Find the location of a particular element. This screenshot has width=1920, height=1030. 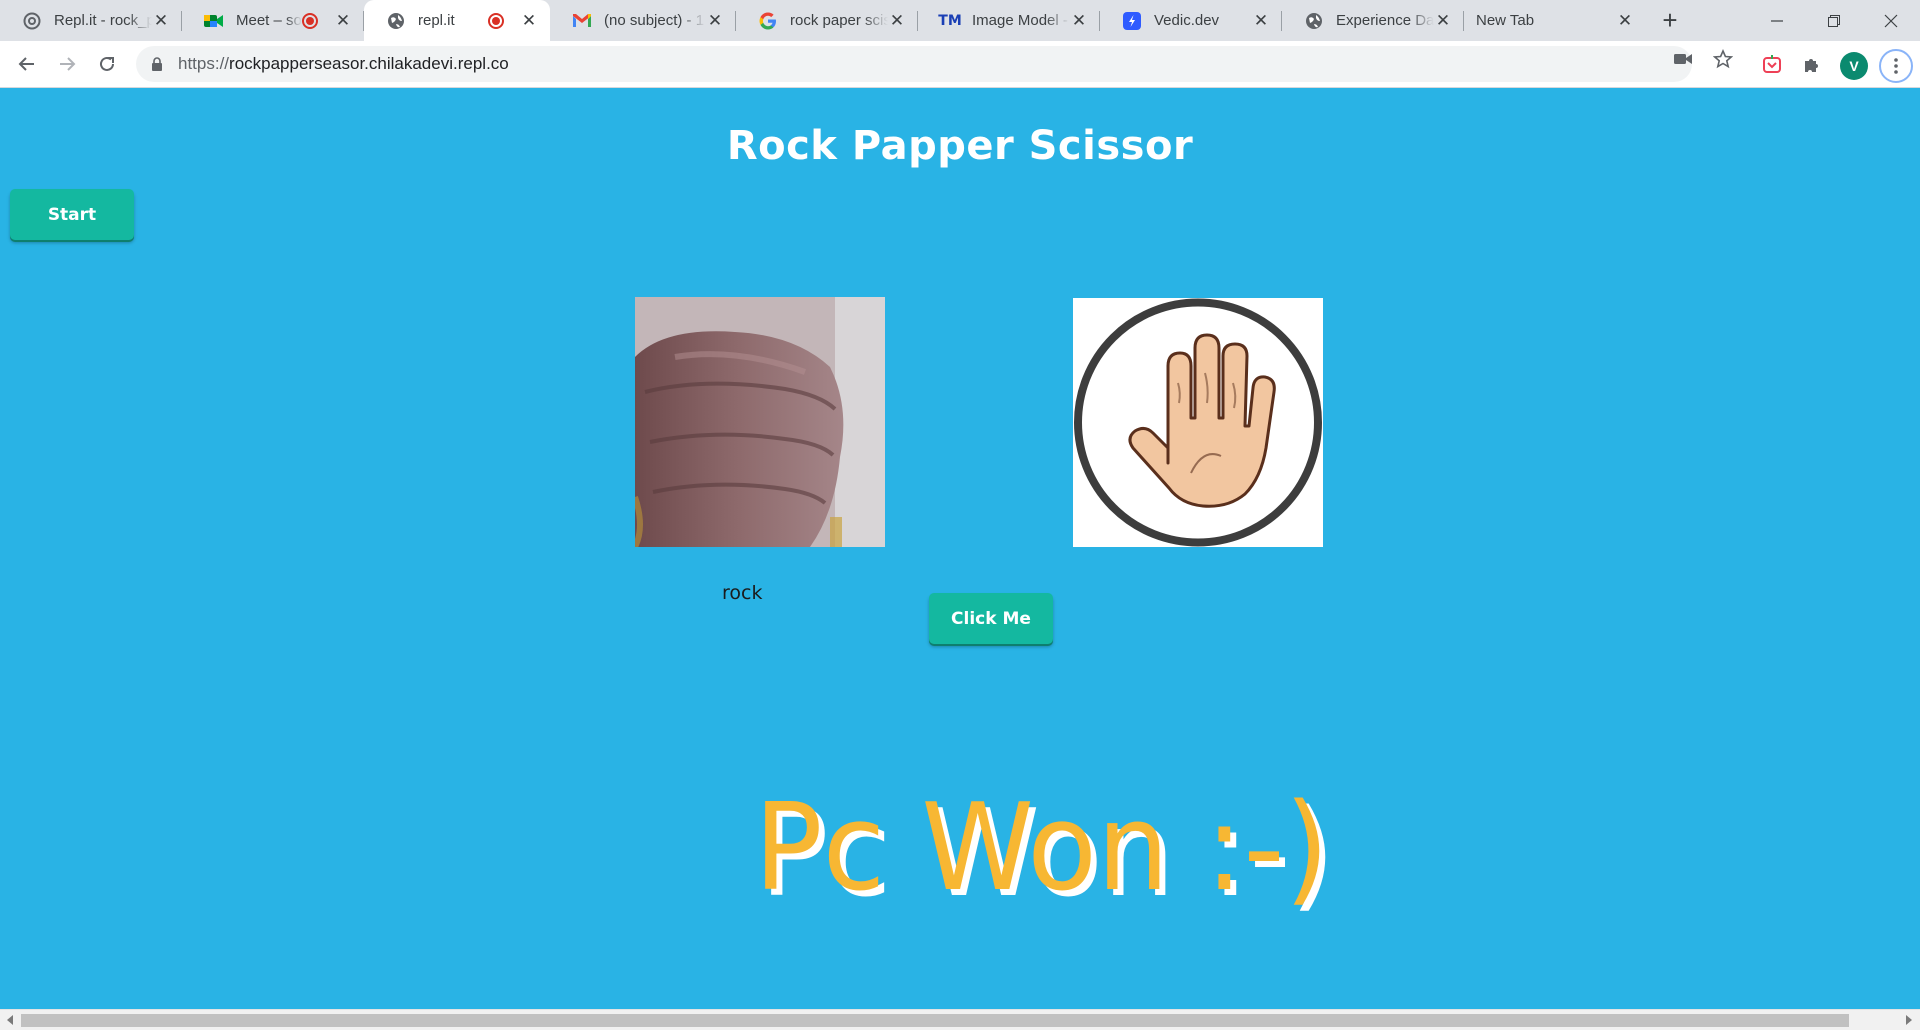

tab-gmail: (no subject) - 1 ✕ is located at coordinates (643, 20).